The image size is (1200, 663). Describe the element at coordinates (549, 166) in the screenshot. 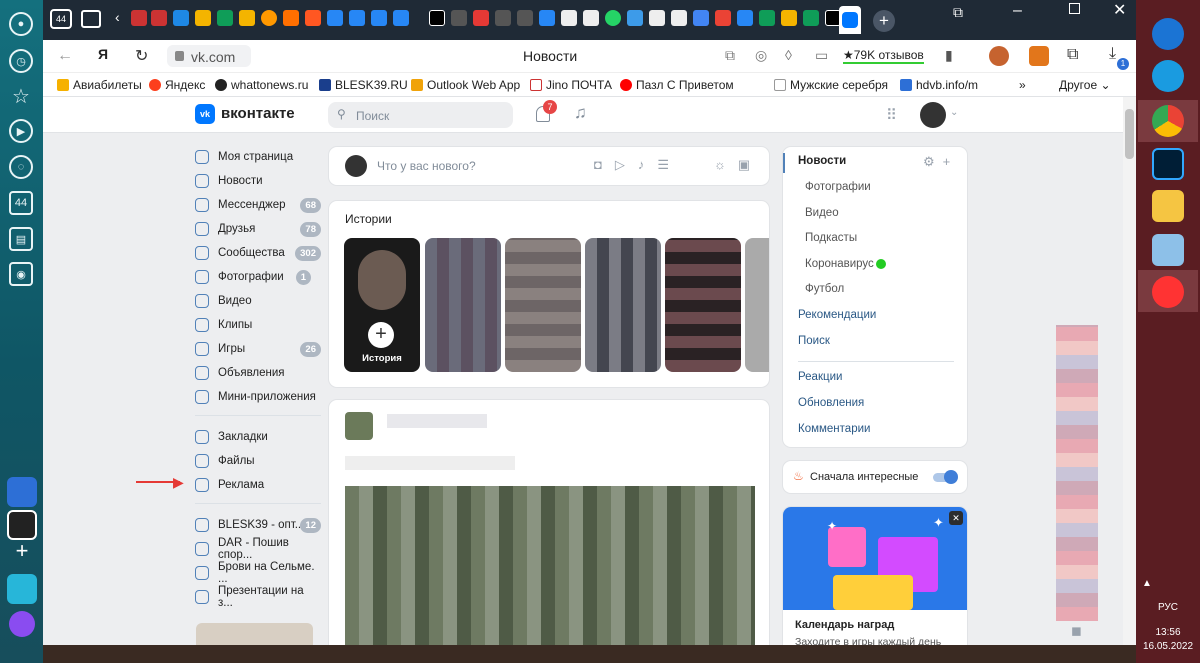

I see `post-composer: Что у вас нового? ◘▷♪☰ ☼▣` at that location.